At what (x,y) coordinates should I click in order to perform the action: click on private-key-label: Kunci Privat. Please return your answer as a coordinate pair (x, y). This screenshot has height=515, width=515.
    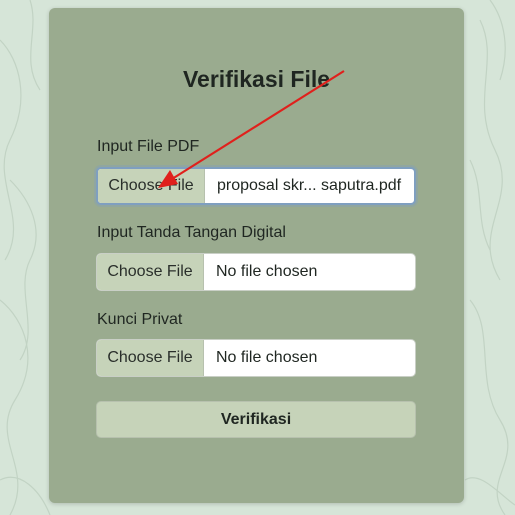
    Looking at the image, I should click on (140, 319).